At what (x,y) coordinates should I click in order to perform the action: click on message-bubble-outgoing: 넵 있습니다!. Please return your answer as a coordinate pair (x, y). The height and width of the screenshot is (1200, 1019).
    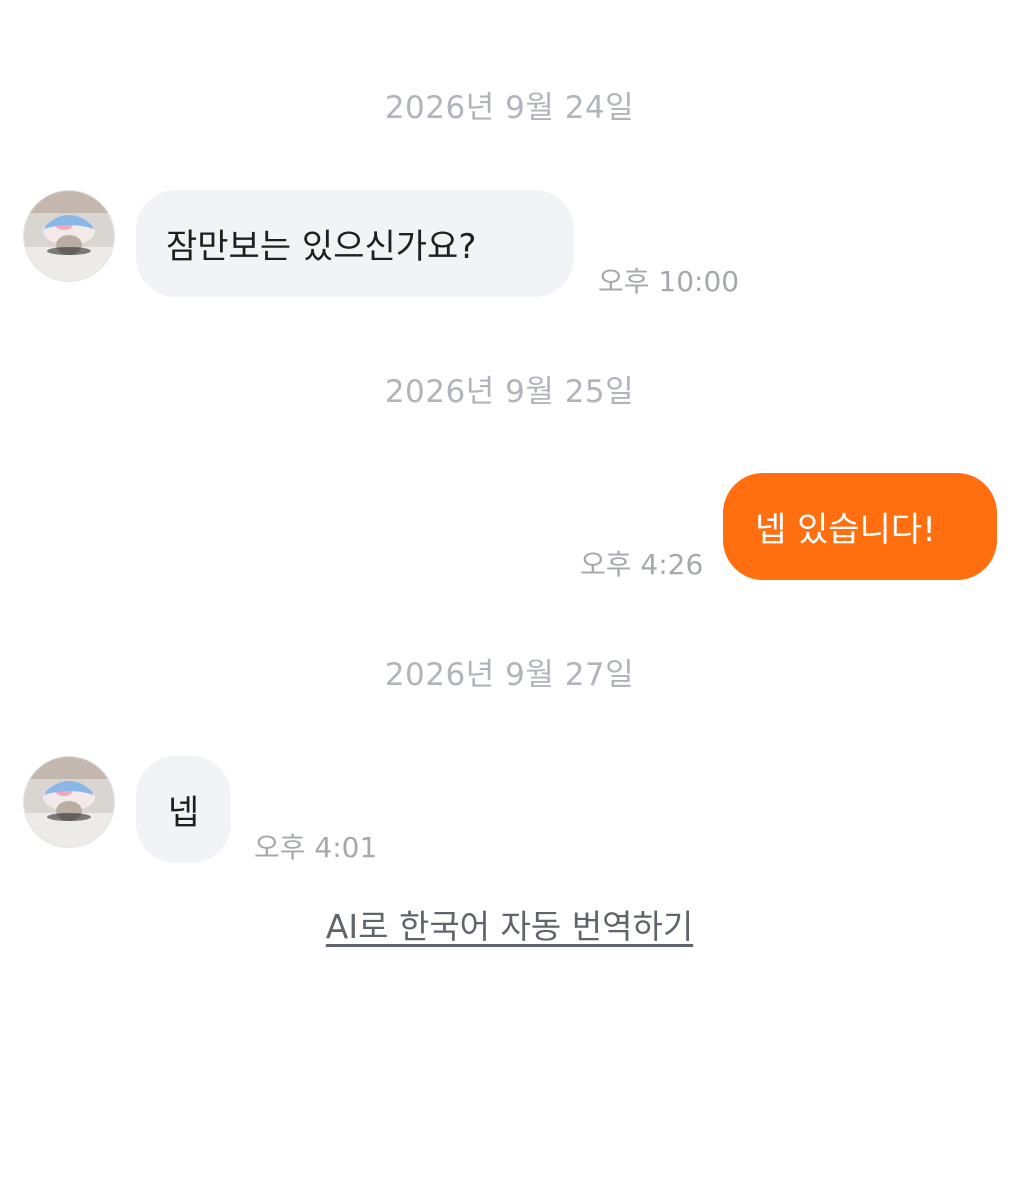
    Looking at the image, I should click on (860, 526).